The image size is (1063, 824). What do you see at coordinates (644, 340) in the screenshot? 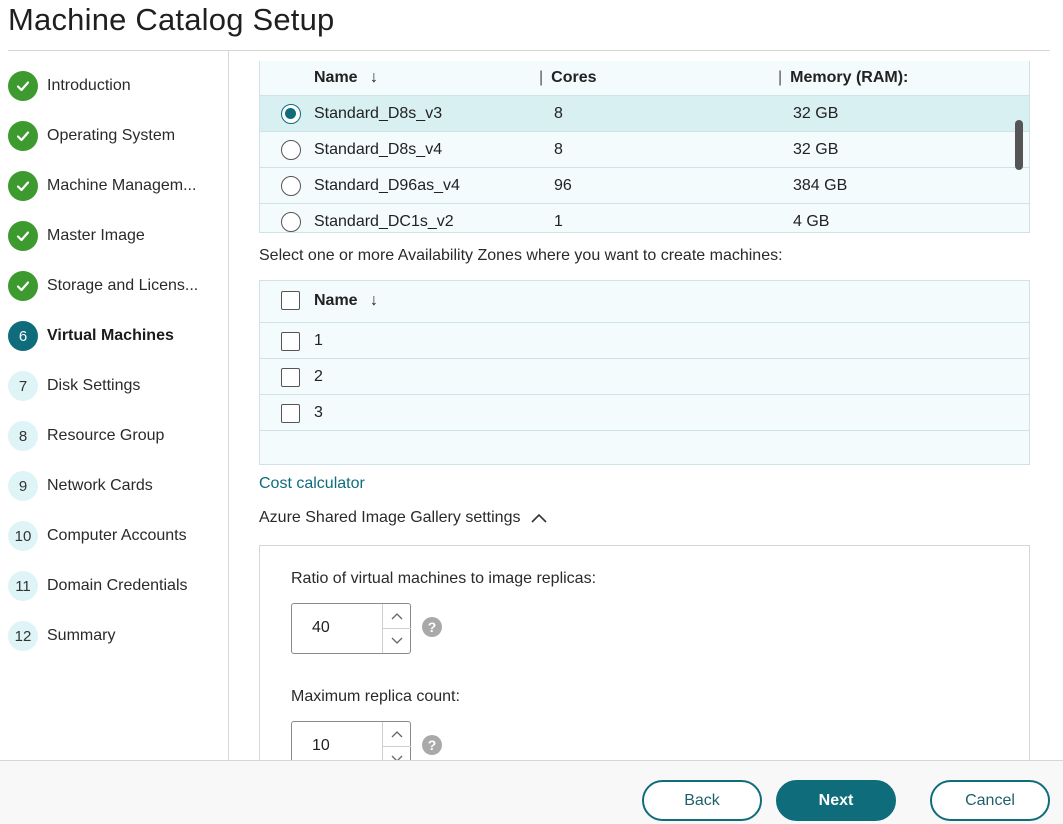
I see `az-table-row: 1` at bounding box center [644, 340].